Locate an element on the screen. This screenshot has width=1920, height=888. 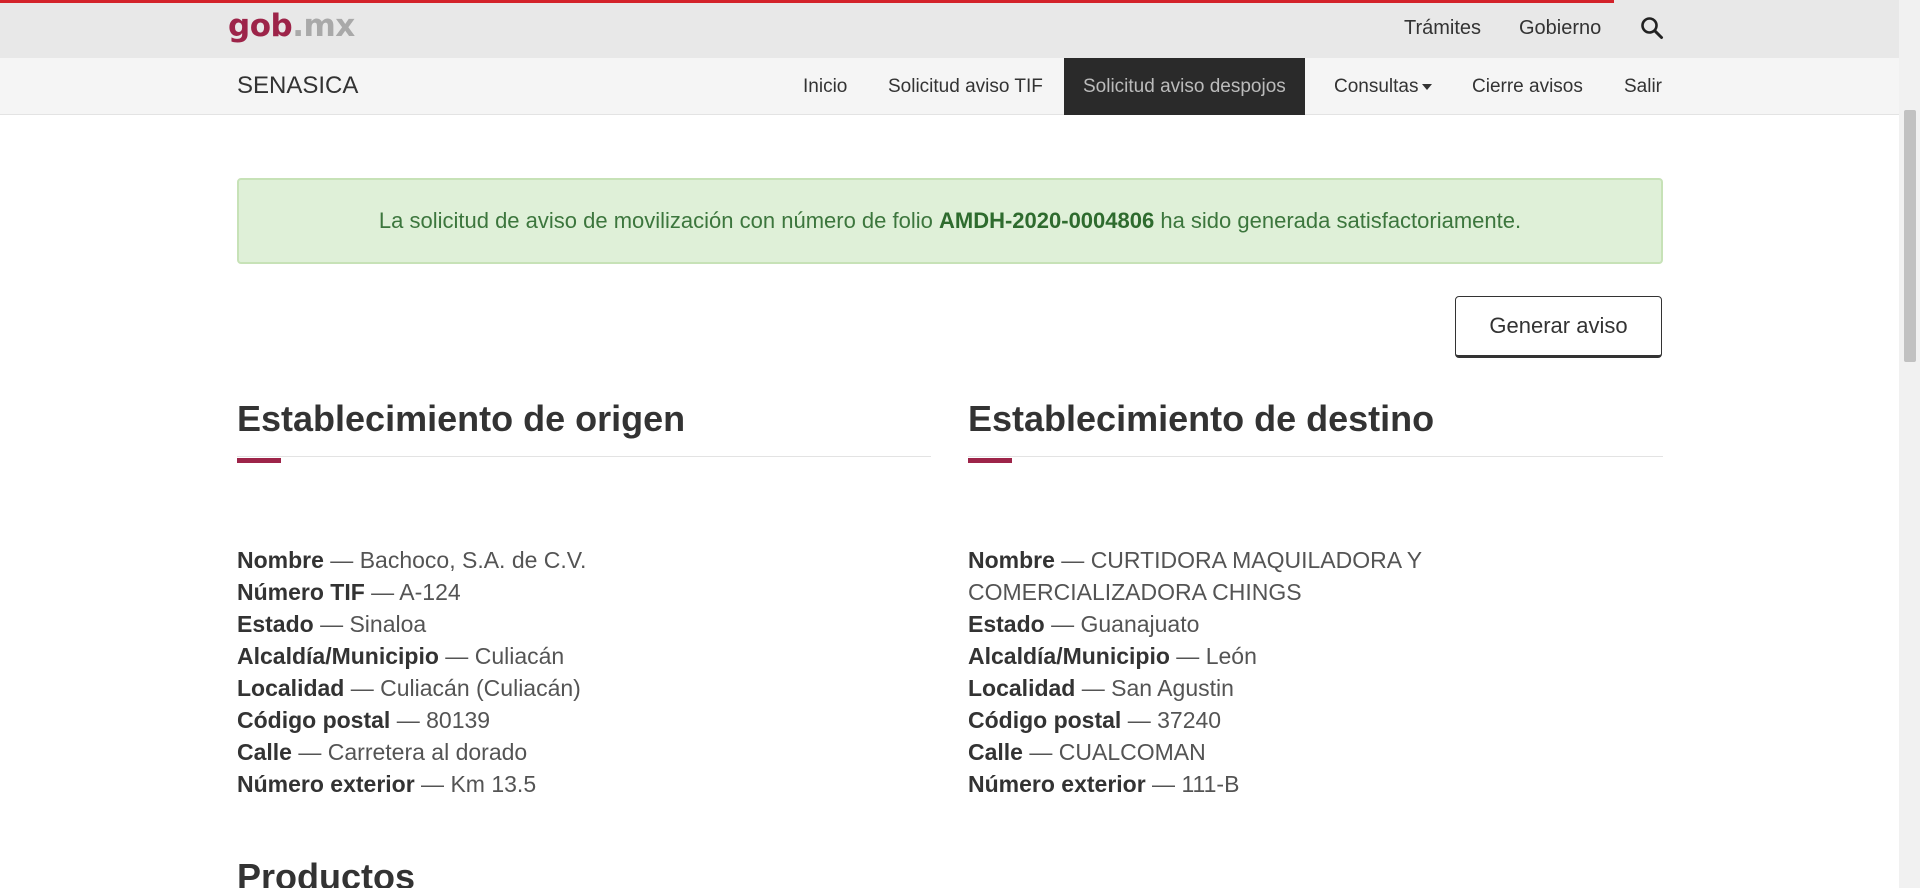
search-icon is located at coordinates (1652, 28).